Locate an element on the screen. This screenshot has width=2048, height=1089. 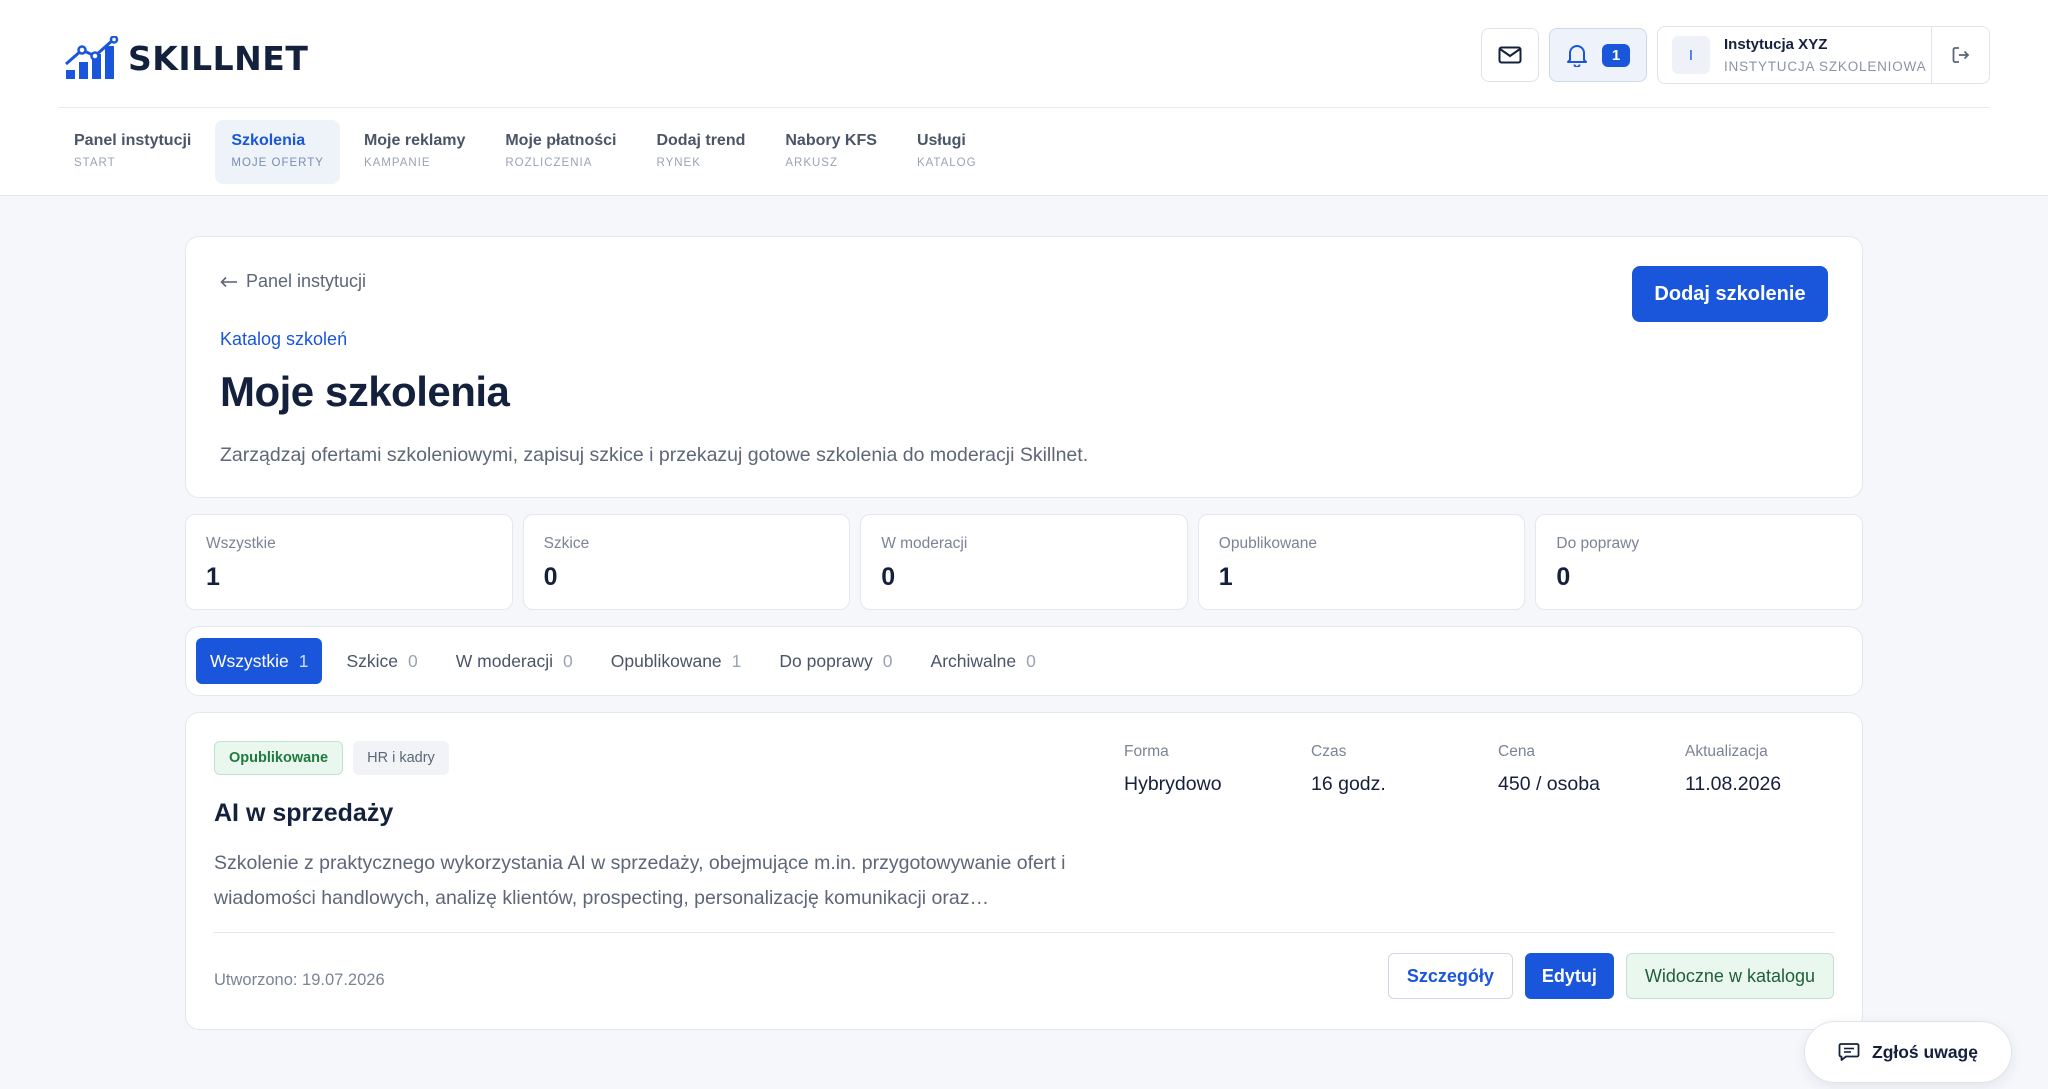
stat-card-all: Wszystkie 1 is located at coordinates (349, 562).